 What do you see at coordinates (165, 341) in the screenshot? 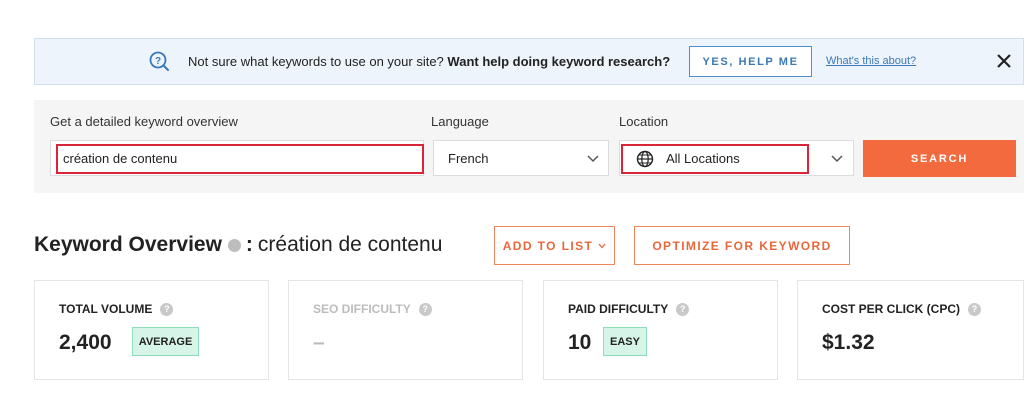
I see `status-badge: AVERAGE` at bounding box center [165, 341].